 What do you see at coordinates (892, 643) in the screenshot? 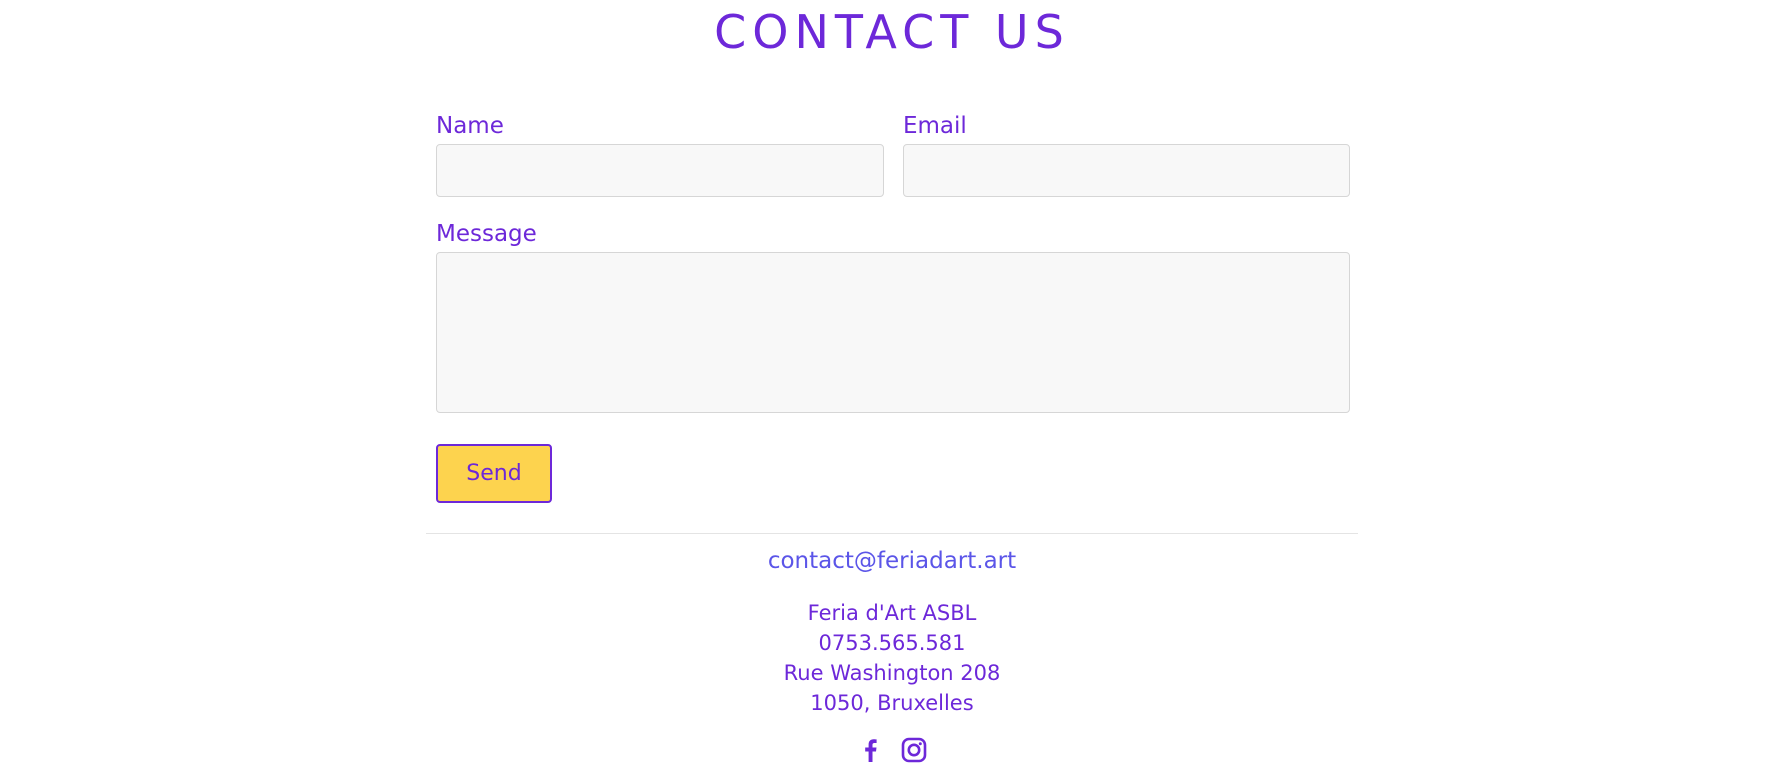
I see `phone-number: 0753.565.581` at bounding box center [892, 643].